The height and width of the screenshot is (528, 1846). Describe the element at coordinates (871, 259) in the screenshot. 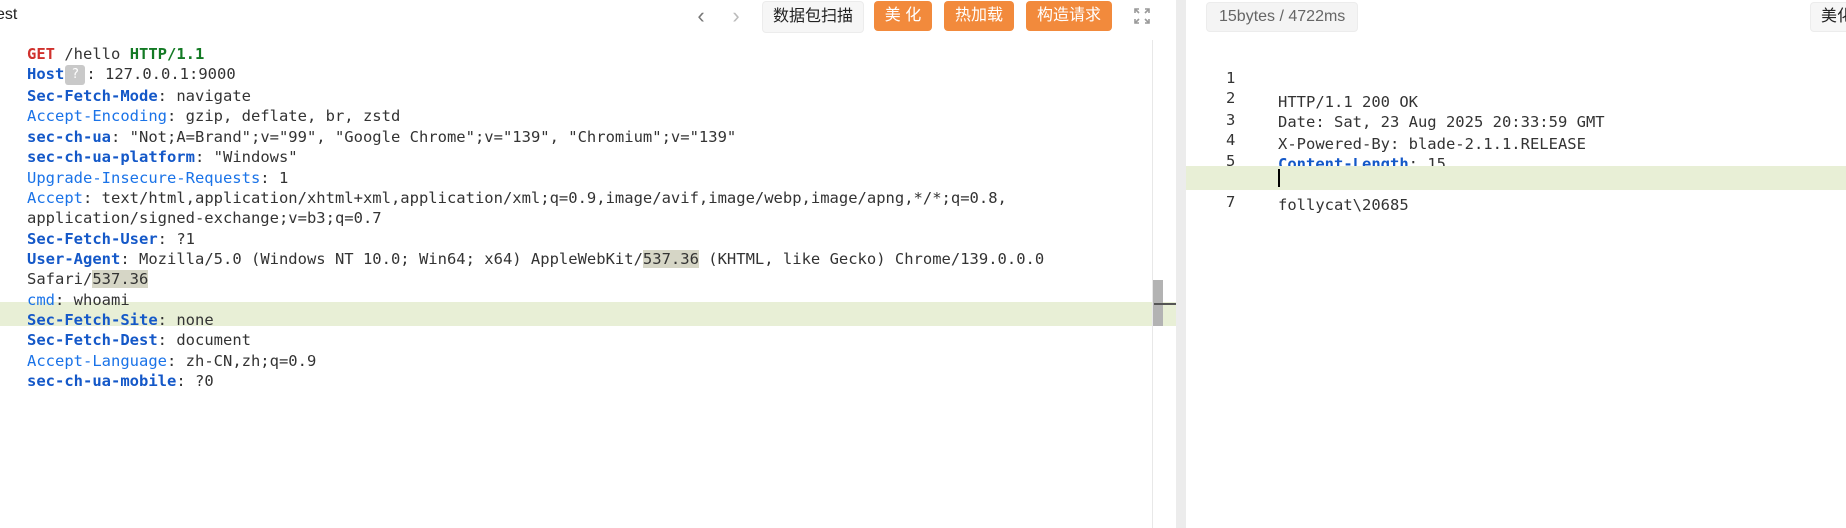

I see `header-value: (KHTML, like Gecko) Chrome/139.0.0.0` at that location.